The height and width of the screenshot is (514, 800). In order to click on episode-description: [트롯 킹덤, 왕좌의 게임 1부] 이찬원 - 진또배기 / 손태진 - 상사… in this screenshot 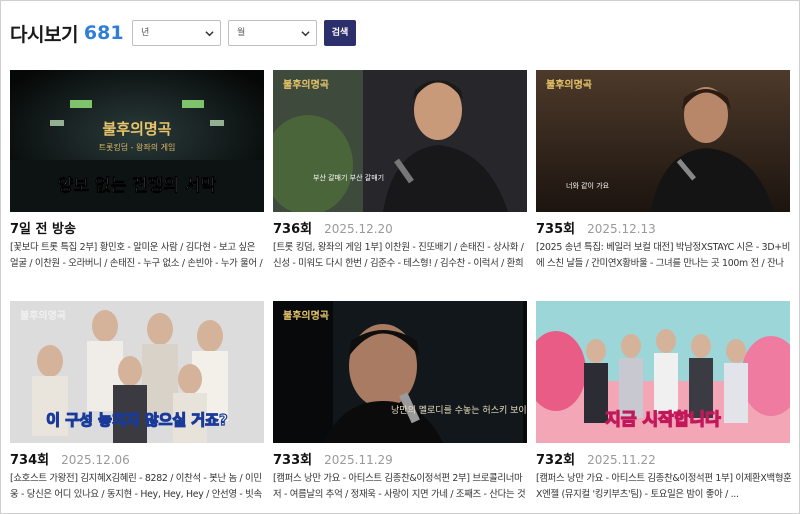, I will do `click(401, 256)`.